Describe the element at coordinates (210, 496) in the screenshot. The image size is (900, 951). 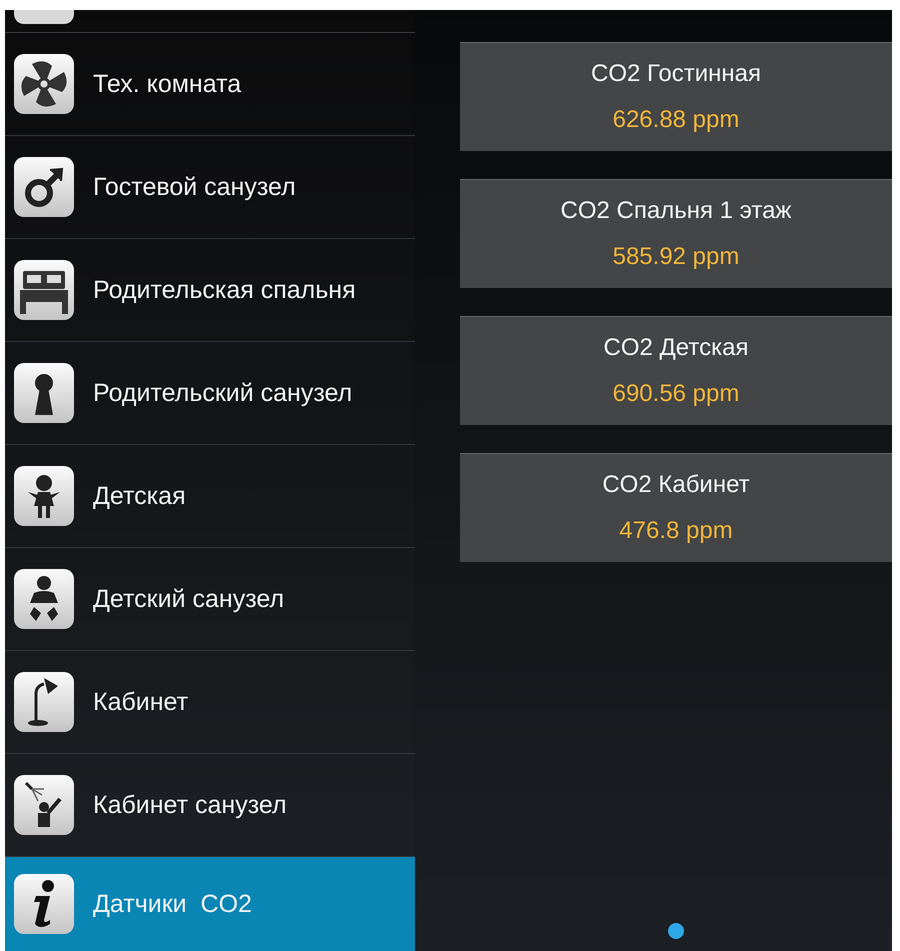
I see `menu-item: Детская` at that location.